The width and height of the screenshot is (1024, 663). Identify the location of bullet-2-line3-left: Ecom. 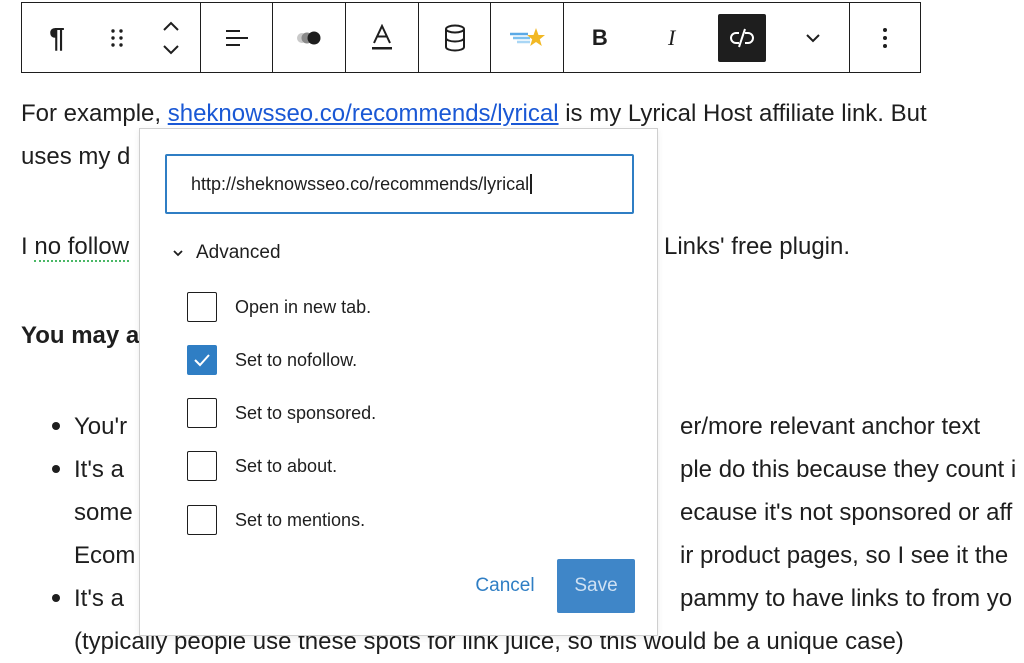
(105, 555).